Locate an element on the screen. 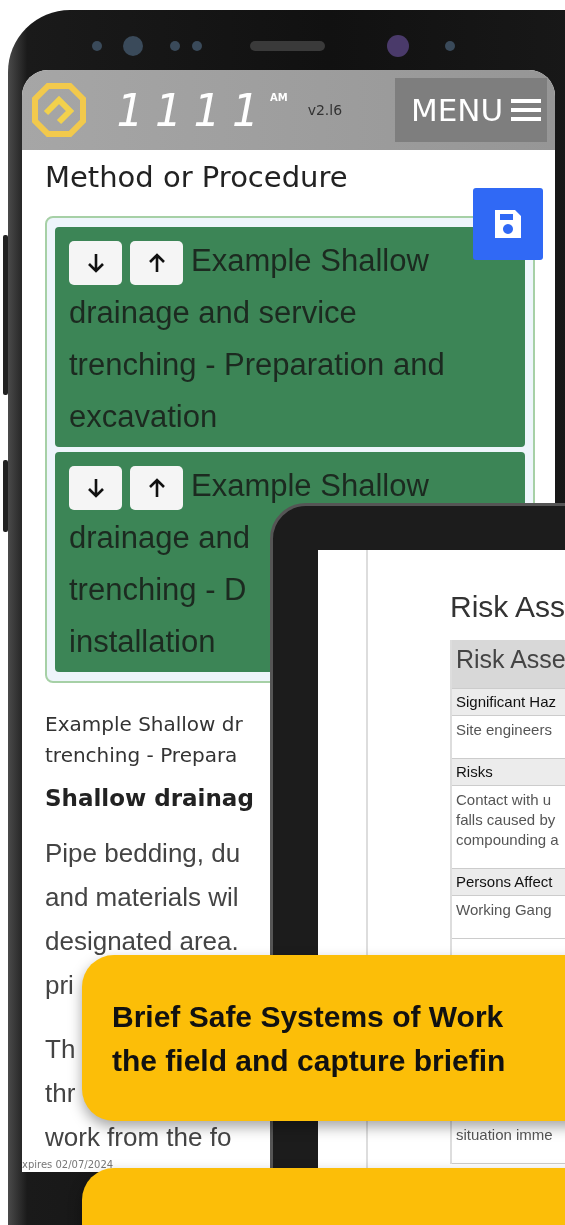  save-button is located at coordinates (508, 224).